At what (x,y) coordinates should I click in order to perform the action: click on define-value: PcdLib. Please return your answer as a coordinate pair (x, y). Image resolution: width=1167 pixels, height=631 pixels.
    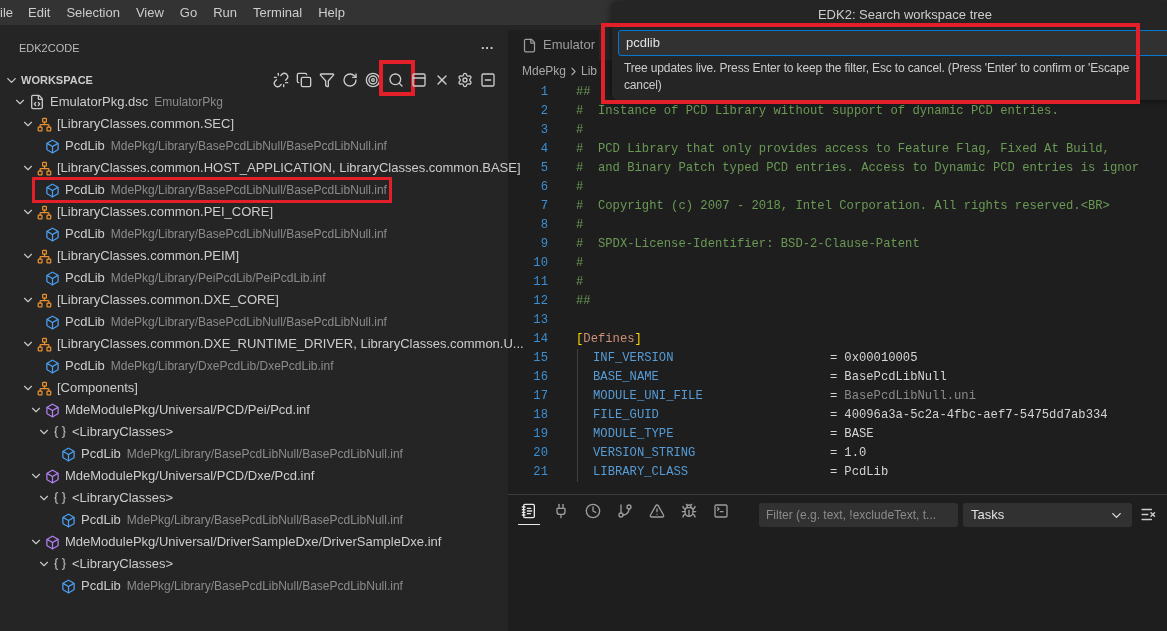
    Looking at the image, I should click on (866, 473).